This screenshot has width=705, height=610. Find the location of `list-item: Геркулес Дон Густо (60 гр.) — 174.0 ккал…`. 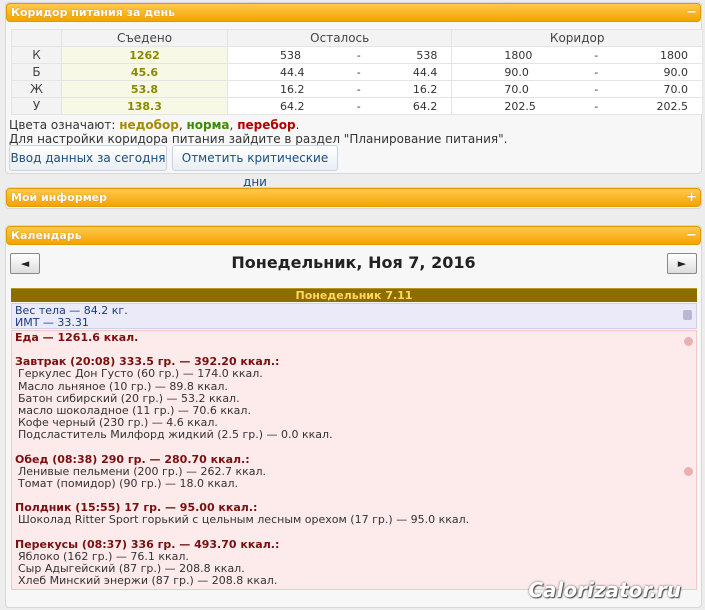

list-item: Геркулес Дон Густо (60 гр.) — 174.0 ккал… is located at coordinates (140, 374).